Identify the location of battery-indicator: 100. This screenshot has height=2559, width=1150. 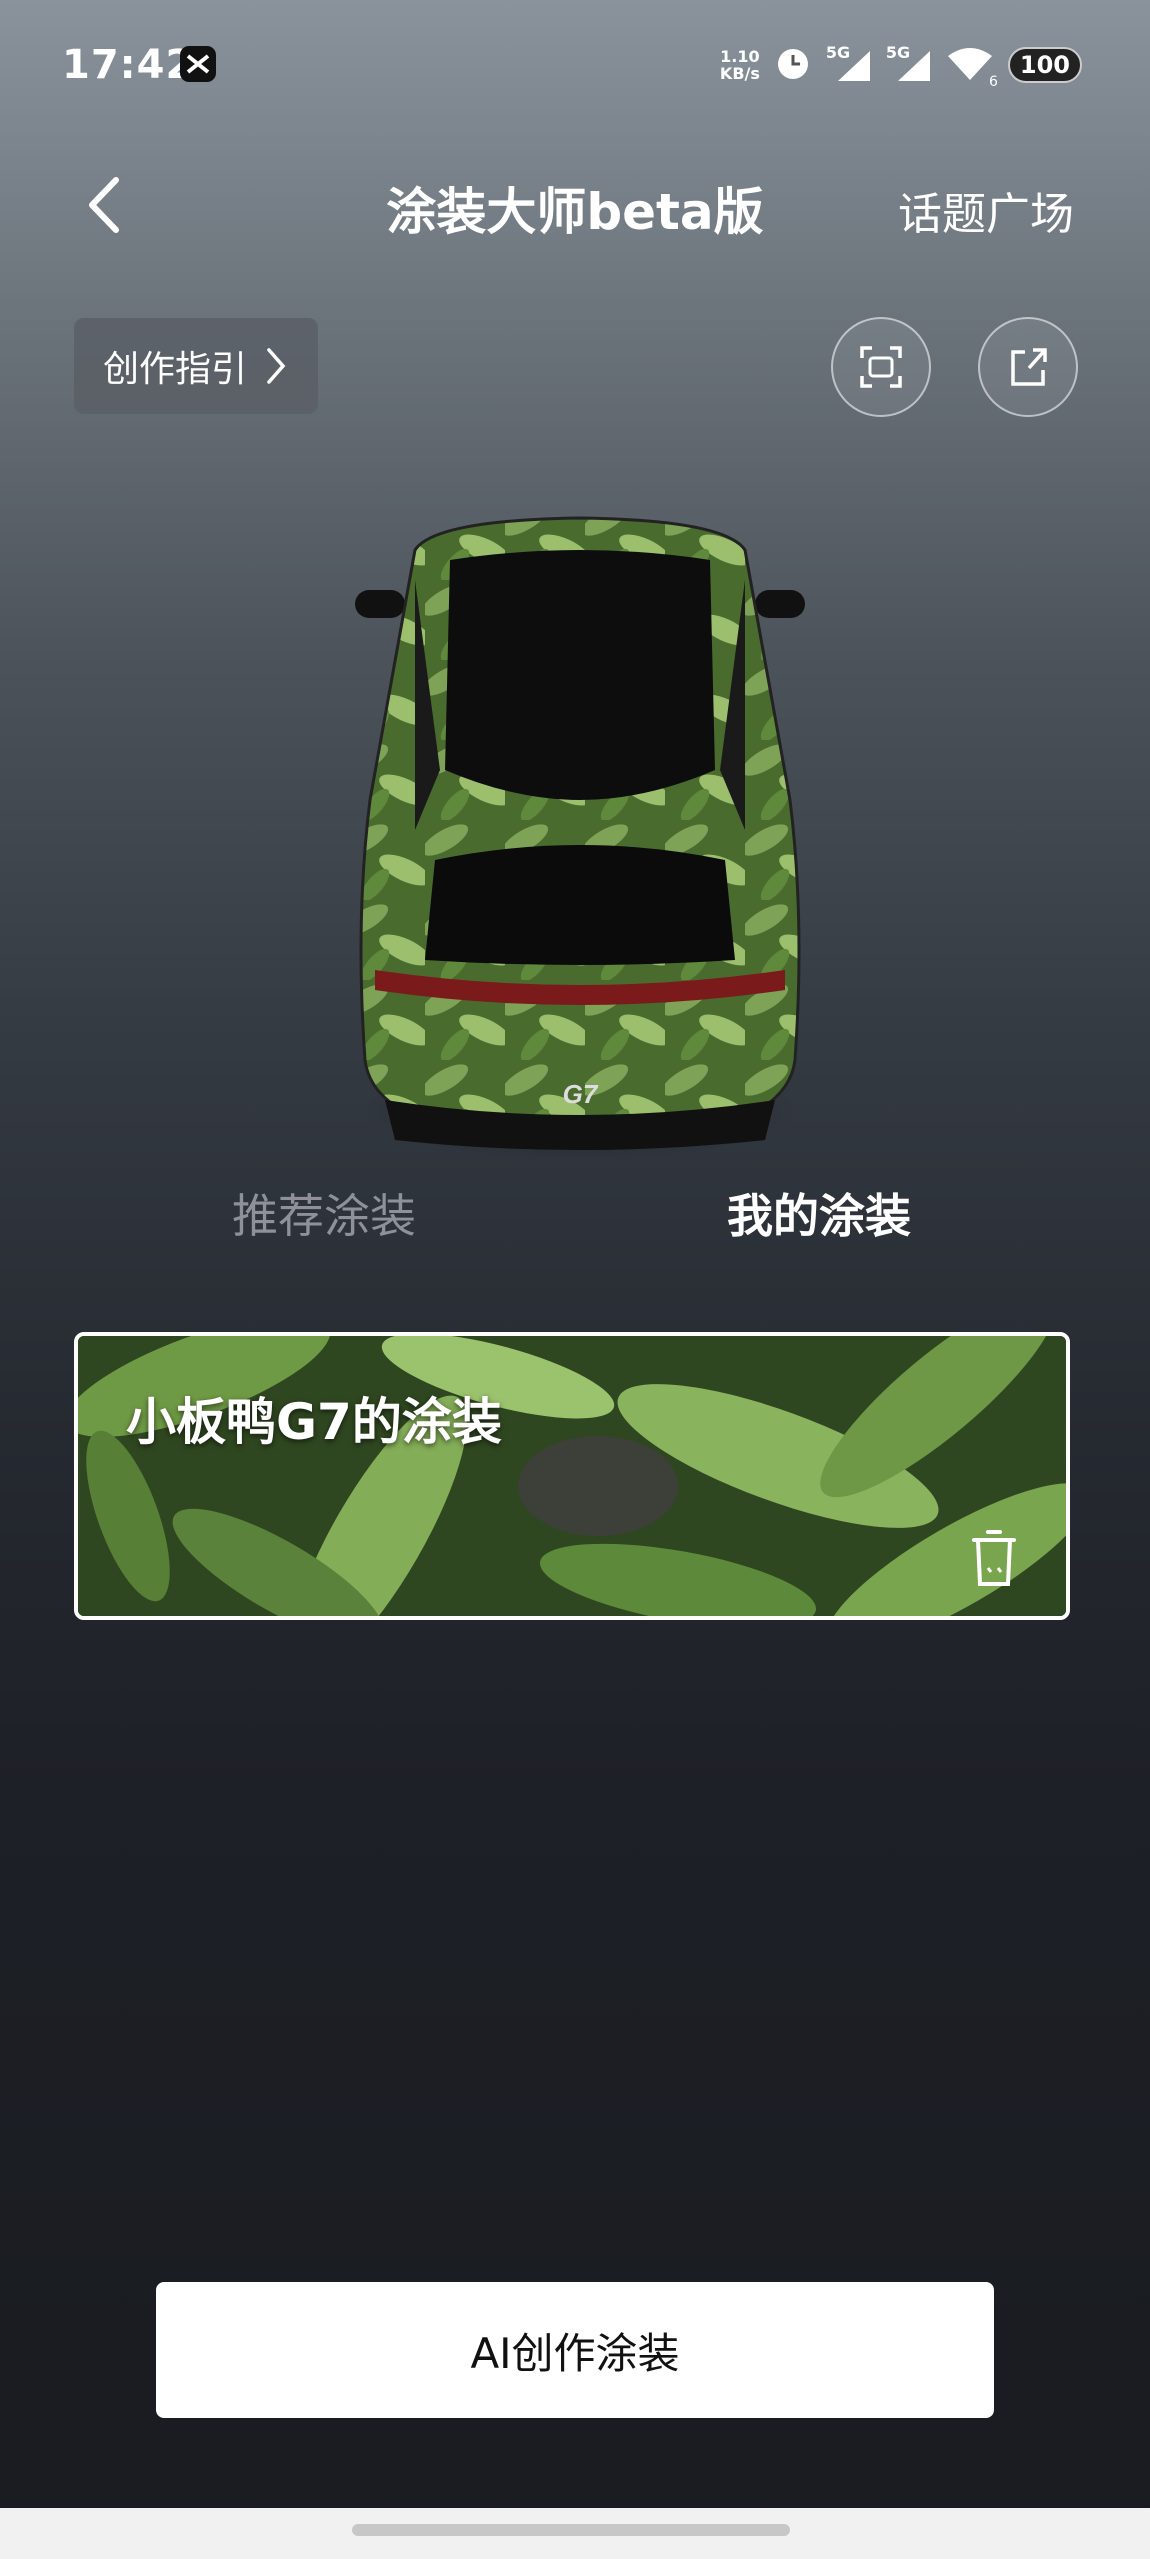
(1044, 65).